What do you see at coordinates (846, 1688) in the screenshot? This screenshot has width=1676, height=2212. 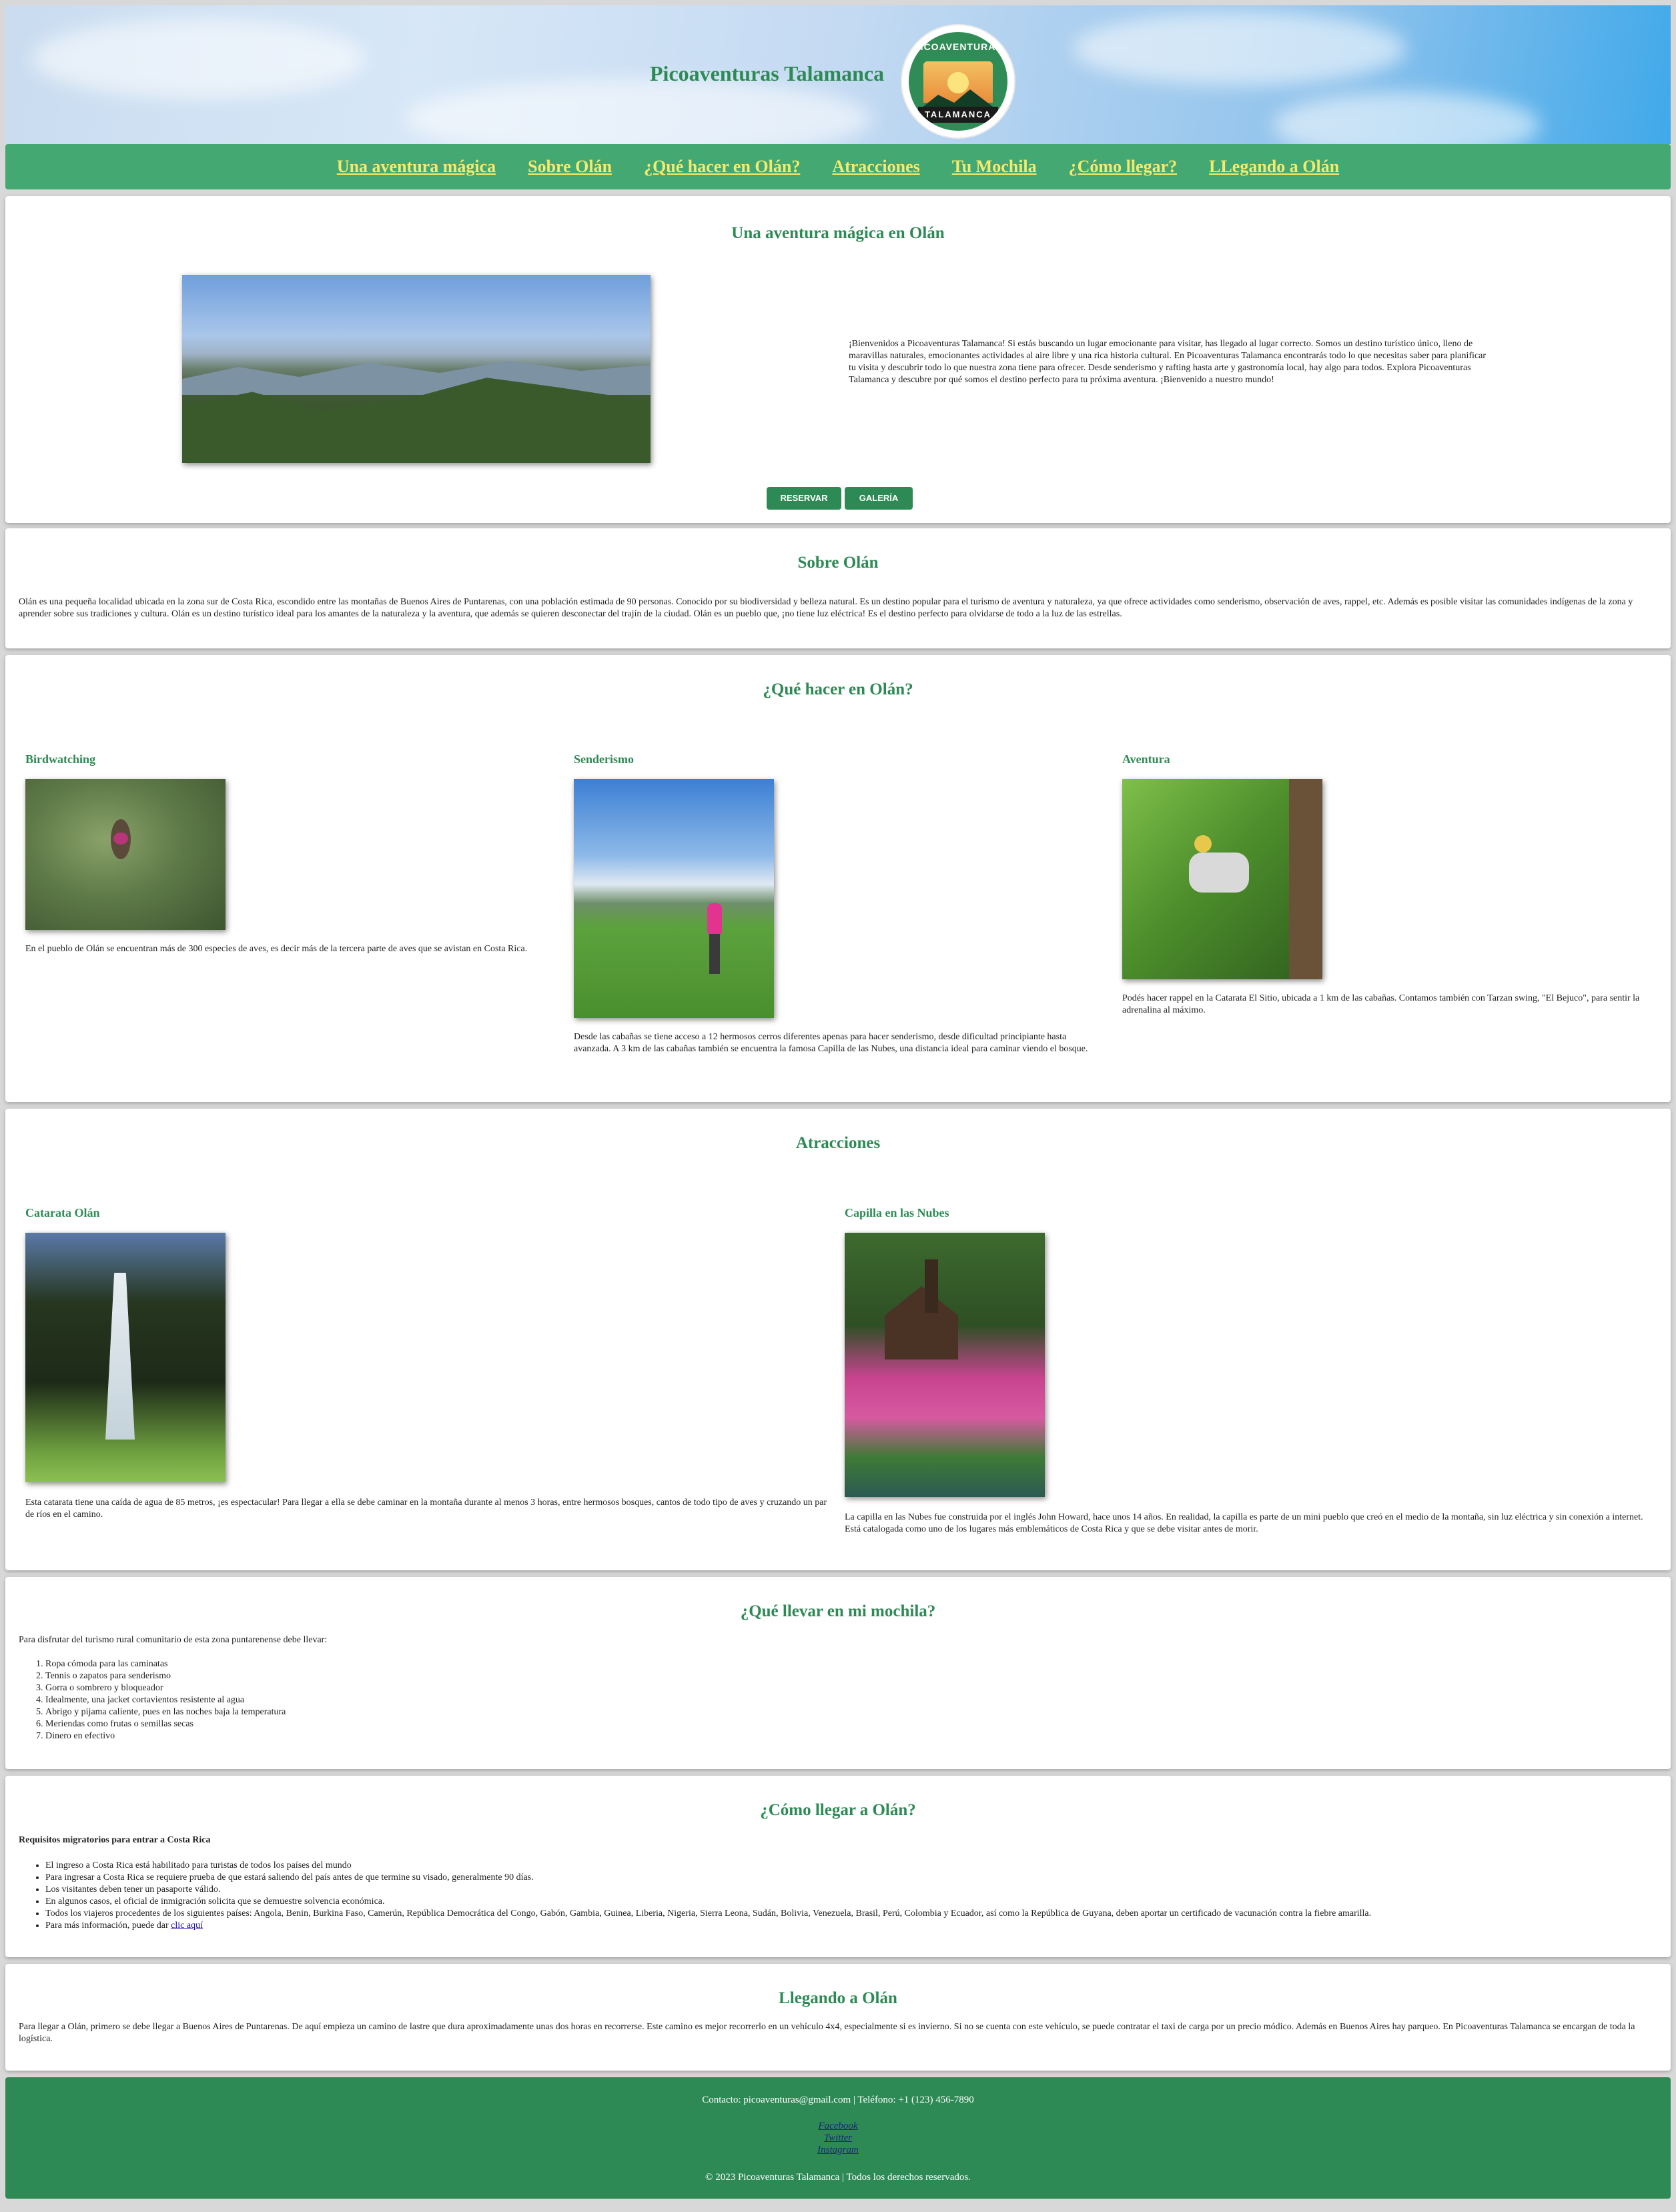 I see `list-item: Gorra o sombrero y bloqueador` at bounding box center [846, 1688].